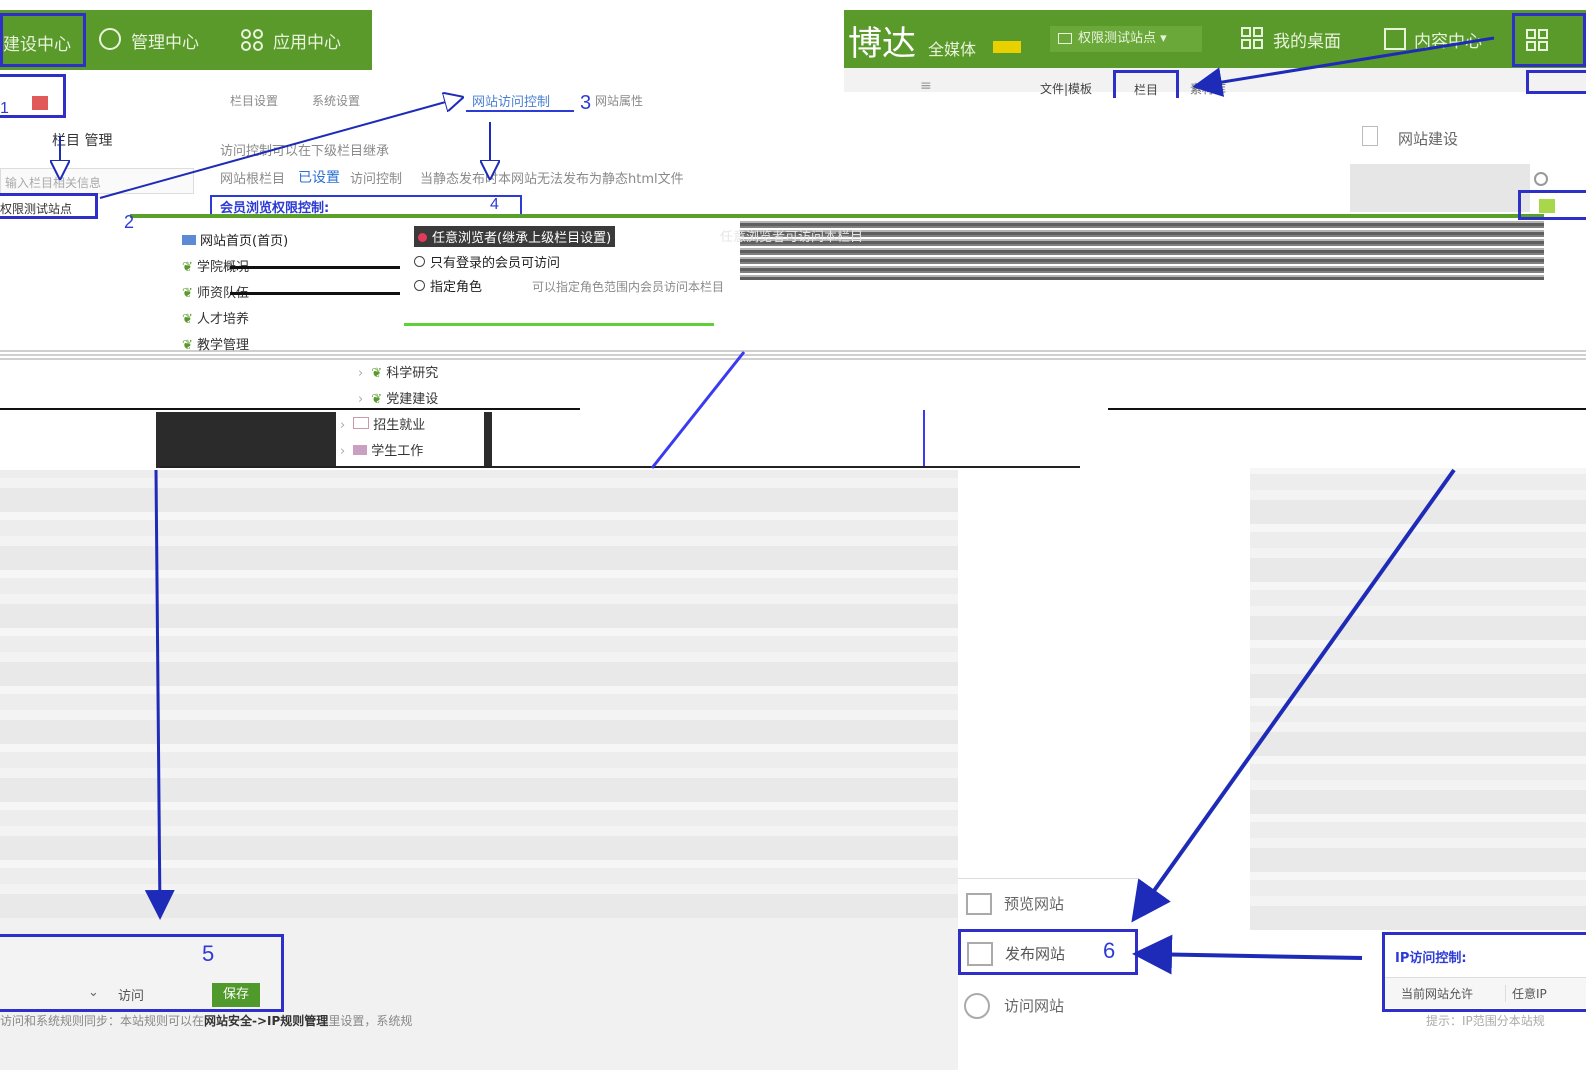 Image resolution: width=1586 pixels, height=1070 pixels. What do you see at coordinates (254, 100) in the screenshot?
I see `settings-tab-column: 栏目设置` at bounding box center [254, 100].